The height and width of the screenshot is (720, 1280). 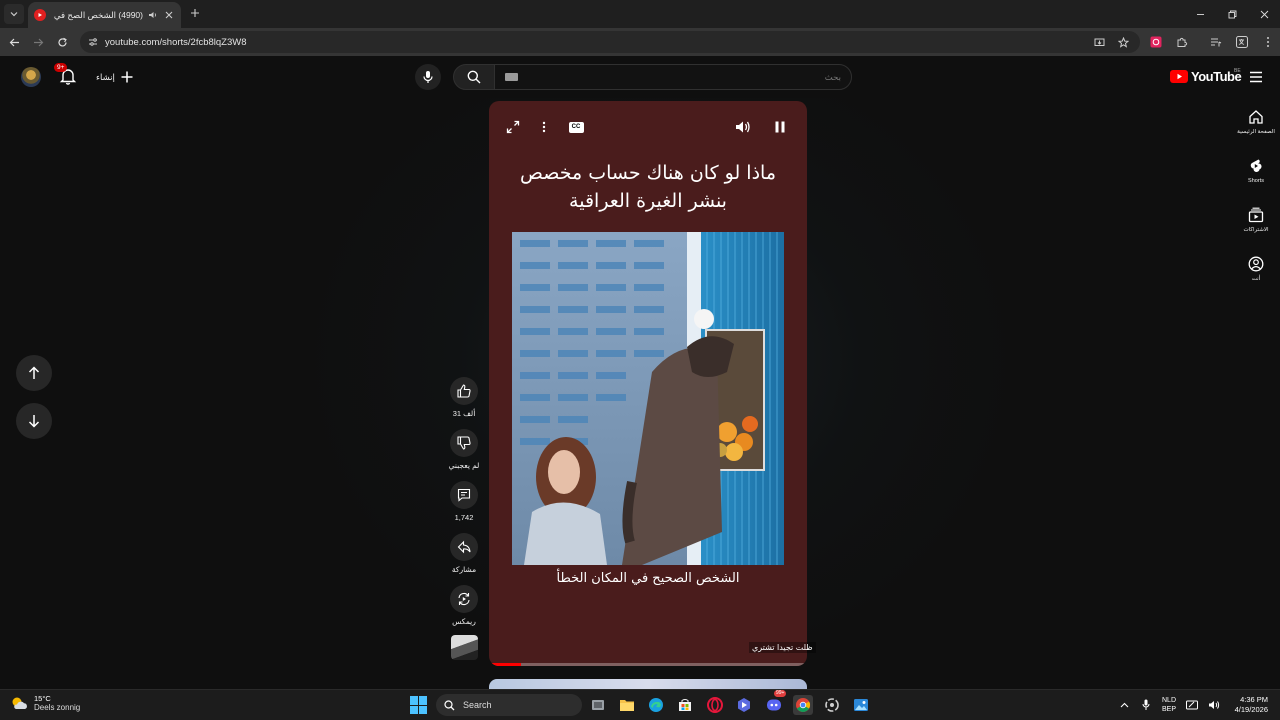 I want to click on bookmark-star-icon, so click(x=1123, y=42).